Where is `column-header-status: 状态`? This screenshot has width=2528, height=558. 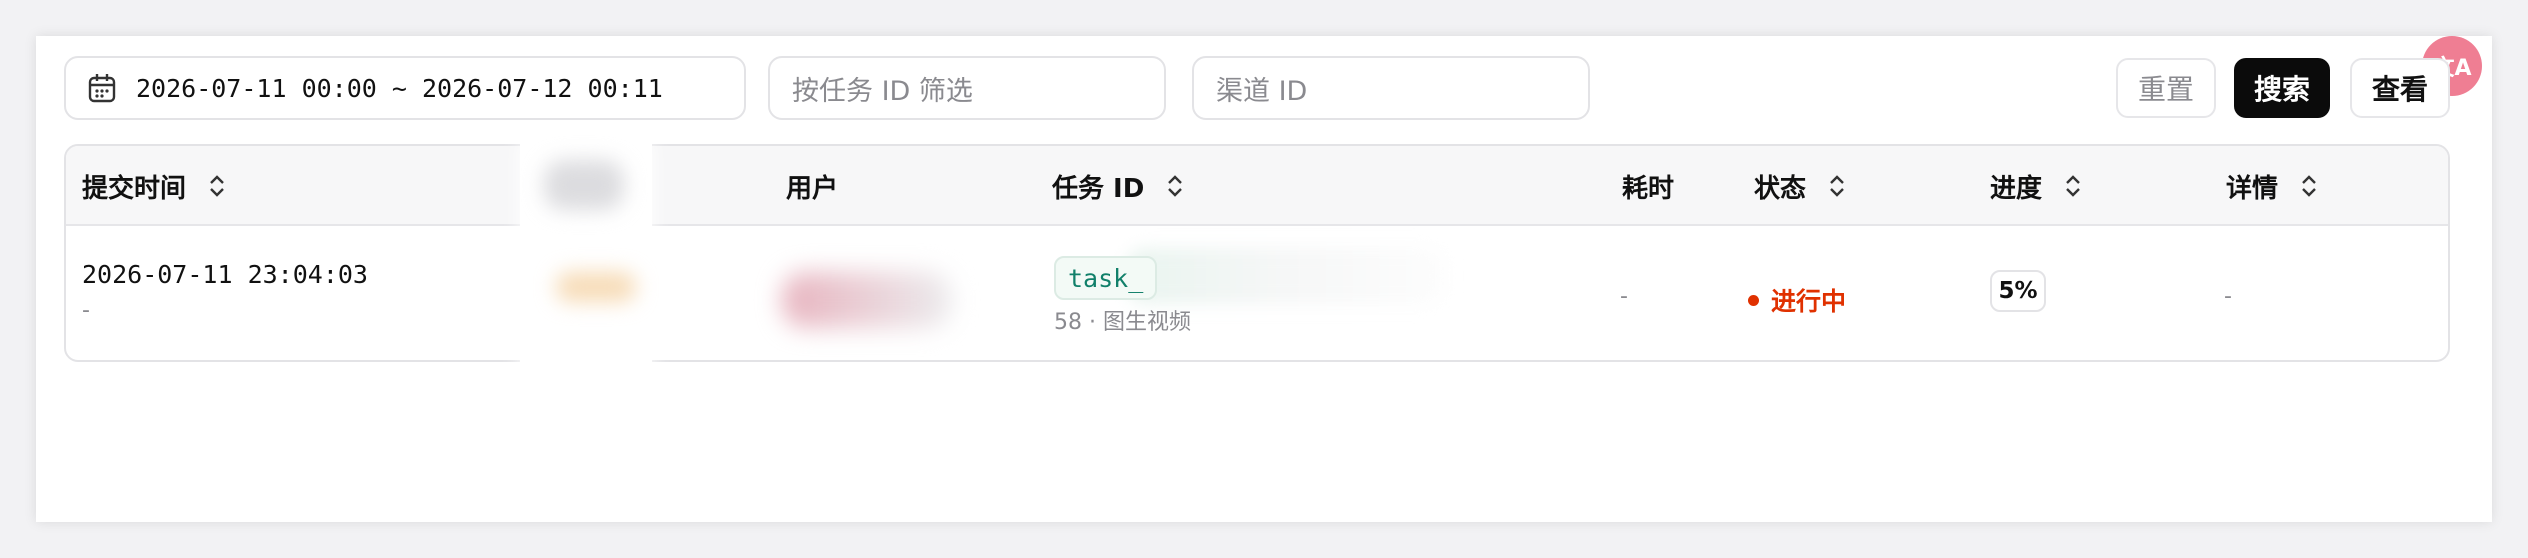 column-header-status: 状态 is located at coordinates (1800, 186).